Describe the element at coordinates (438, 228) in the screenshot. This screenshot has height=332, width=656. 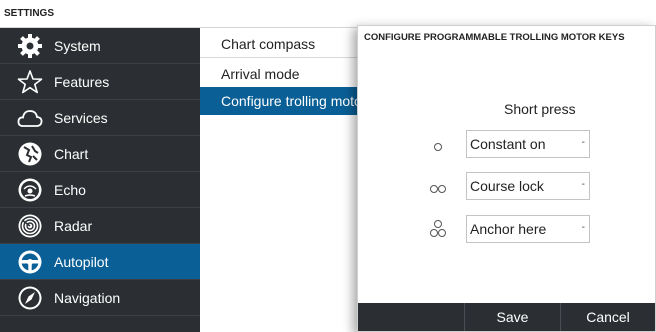
I see `triple-circle-icon` at that location.